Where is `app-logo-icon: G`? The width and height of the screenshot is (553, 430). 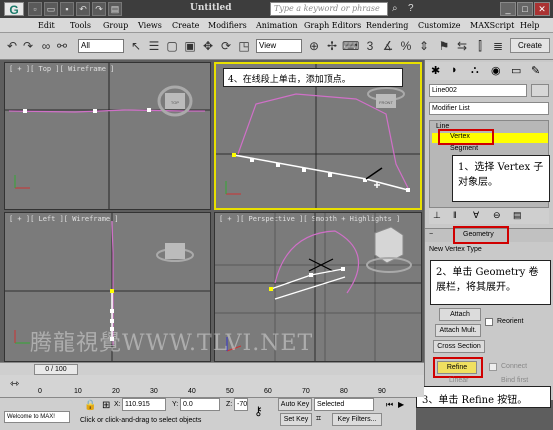
app-logo-icon: G is located at coordinates (14, 9).